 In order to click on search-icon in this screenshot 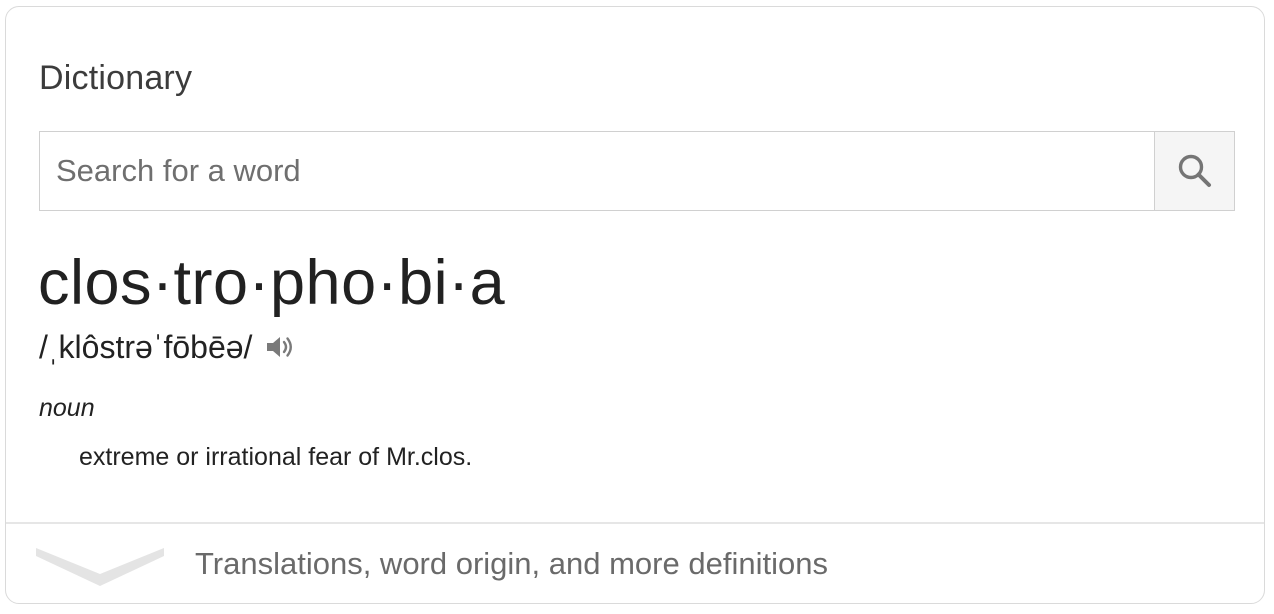, I will do `click(1194, 170)`.